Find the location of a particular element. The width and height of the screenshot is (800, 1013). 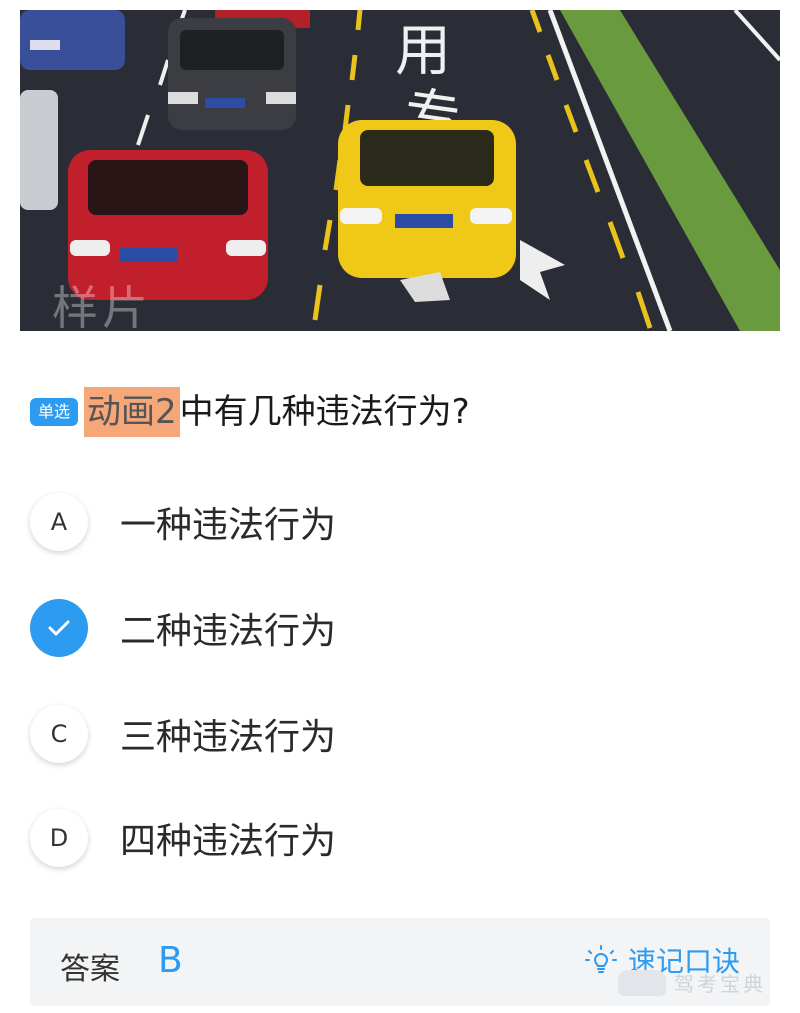

option-d-marker: D is located at coordinates (59, 838).